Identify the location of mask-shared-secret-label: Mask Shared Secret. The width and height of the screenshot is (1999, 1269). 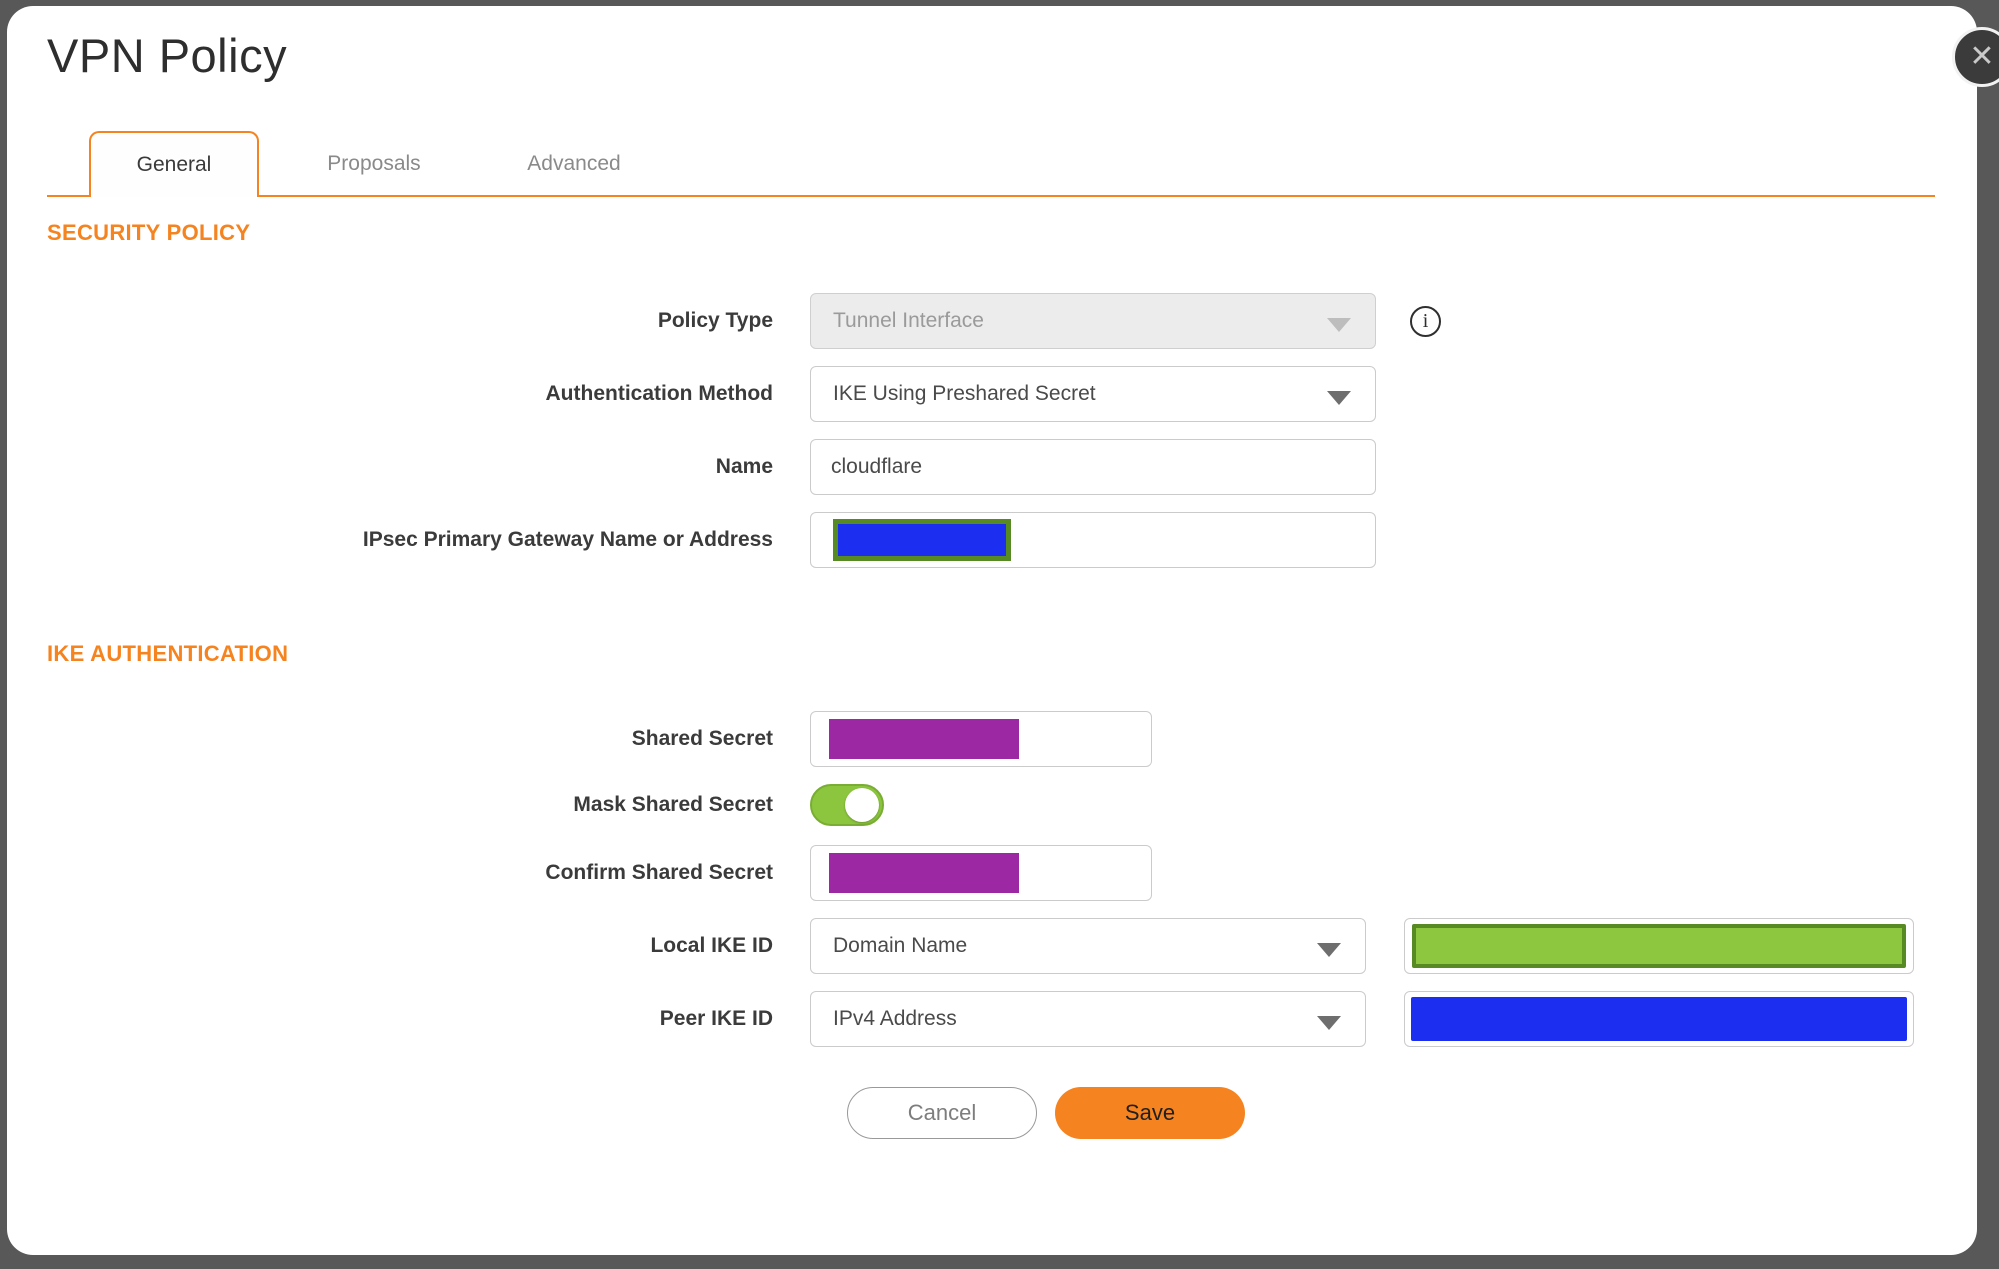
(673, 804).